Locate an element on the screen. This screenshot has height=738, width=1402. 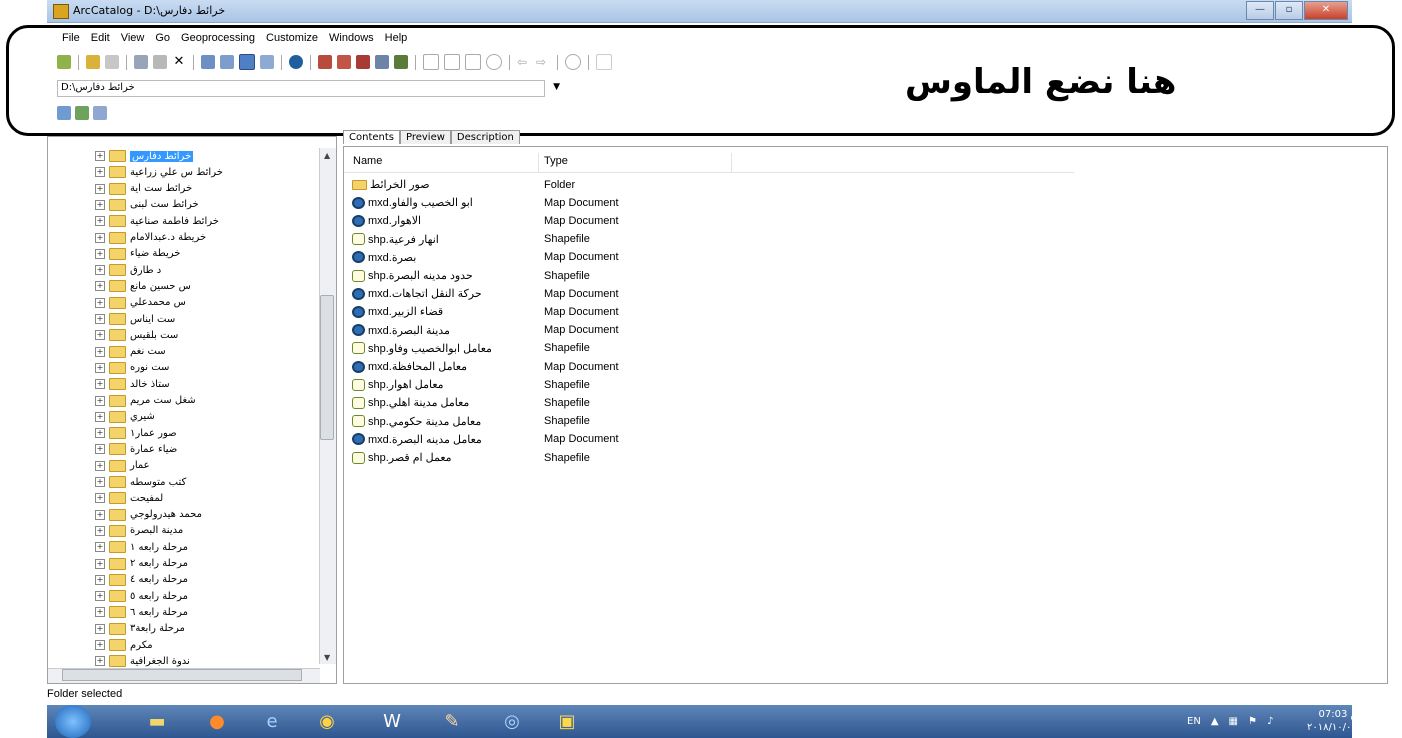
list-item: حدود مدينه البصرة.shp Shapefile is located at coordinates (471, 275).